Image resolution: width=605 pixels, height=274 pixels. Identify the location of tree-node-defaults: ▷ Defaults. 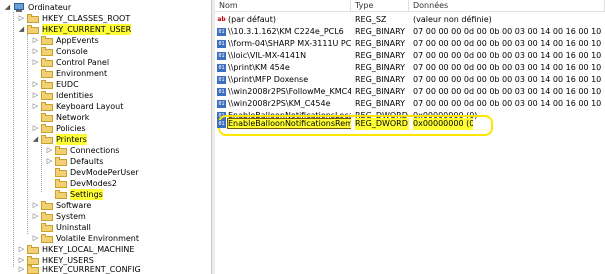
(74, 161).